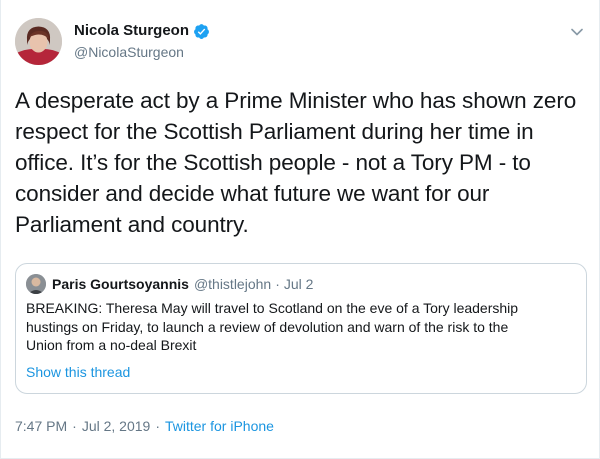 Image resolution: width=600 pixels, height=459 pixels. Describe the element at coordinates (577, 32) in the screenshot. I see `chevron-down-icon` at that location.